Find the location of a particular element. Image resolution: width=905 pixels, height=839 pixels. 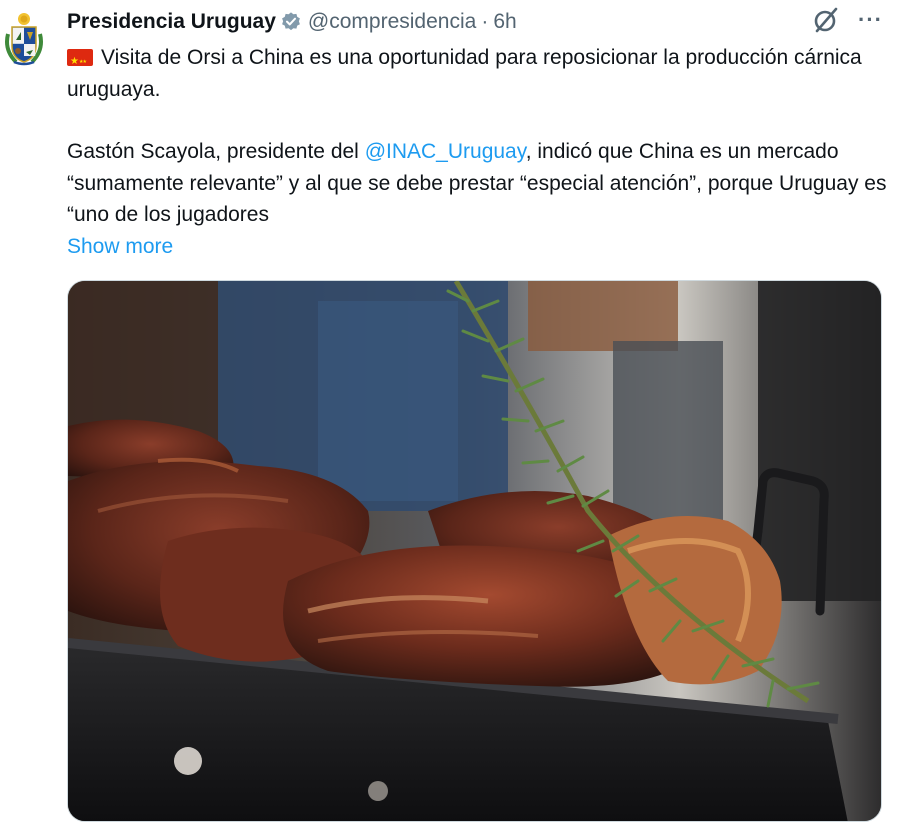

show-more-link: Show more is located at coordinates (477, 247).